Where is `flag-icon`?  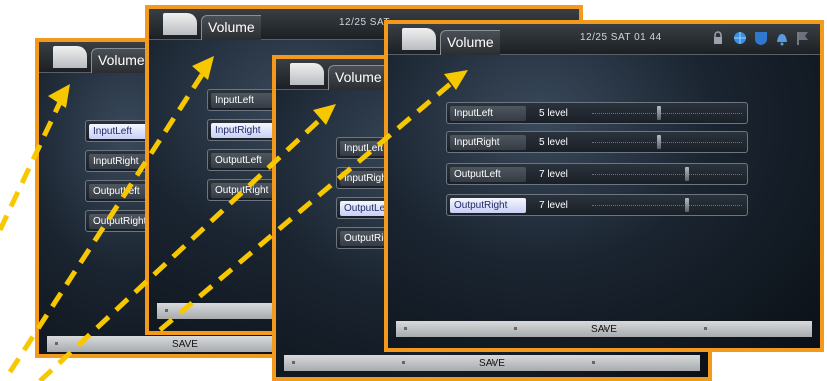
flag-icon is located at coordinates (803, 38).